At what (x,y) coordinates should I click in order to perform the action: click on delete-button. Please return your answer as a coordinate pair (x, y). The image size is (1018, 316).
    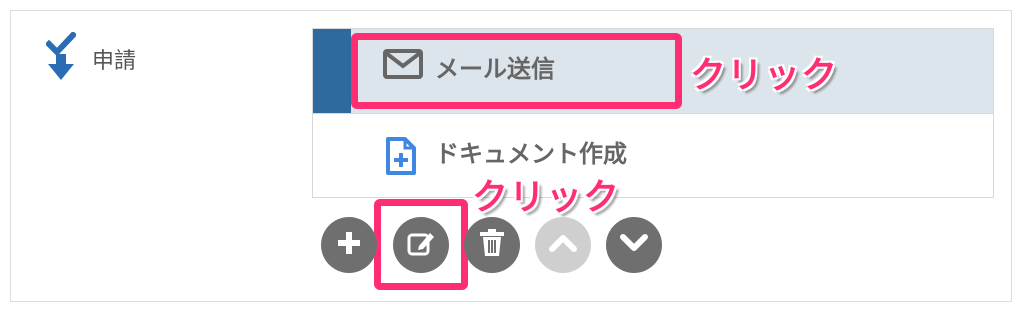
    Looking at the image, I should click on (492, 245).